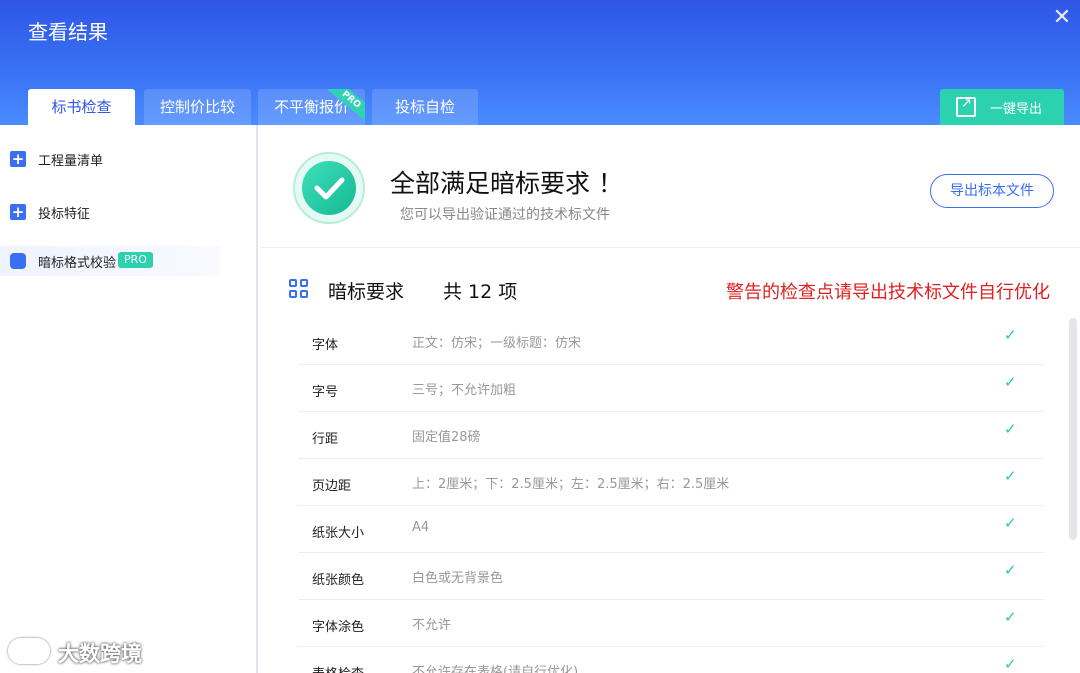 This screenshot has width=1080, height=673. I want to click on table-row: 字号 三号；不允许加粗 ✓, so click(671, 388).